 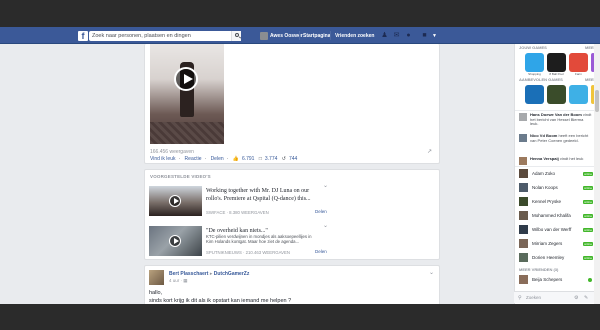 What do you see at coordinates (578, 64) in the screenshot?
I see `game-tile: Farm` at bounding box center [578, 64].